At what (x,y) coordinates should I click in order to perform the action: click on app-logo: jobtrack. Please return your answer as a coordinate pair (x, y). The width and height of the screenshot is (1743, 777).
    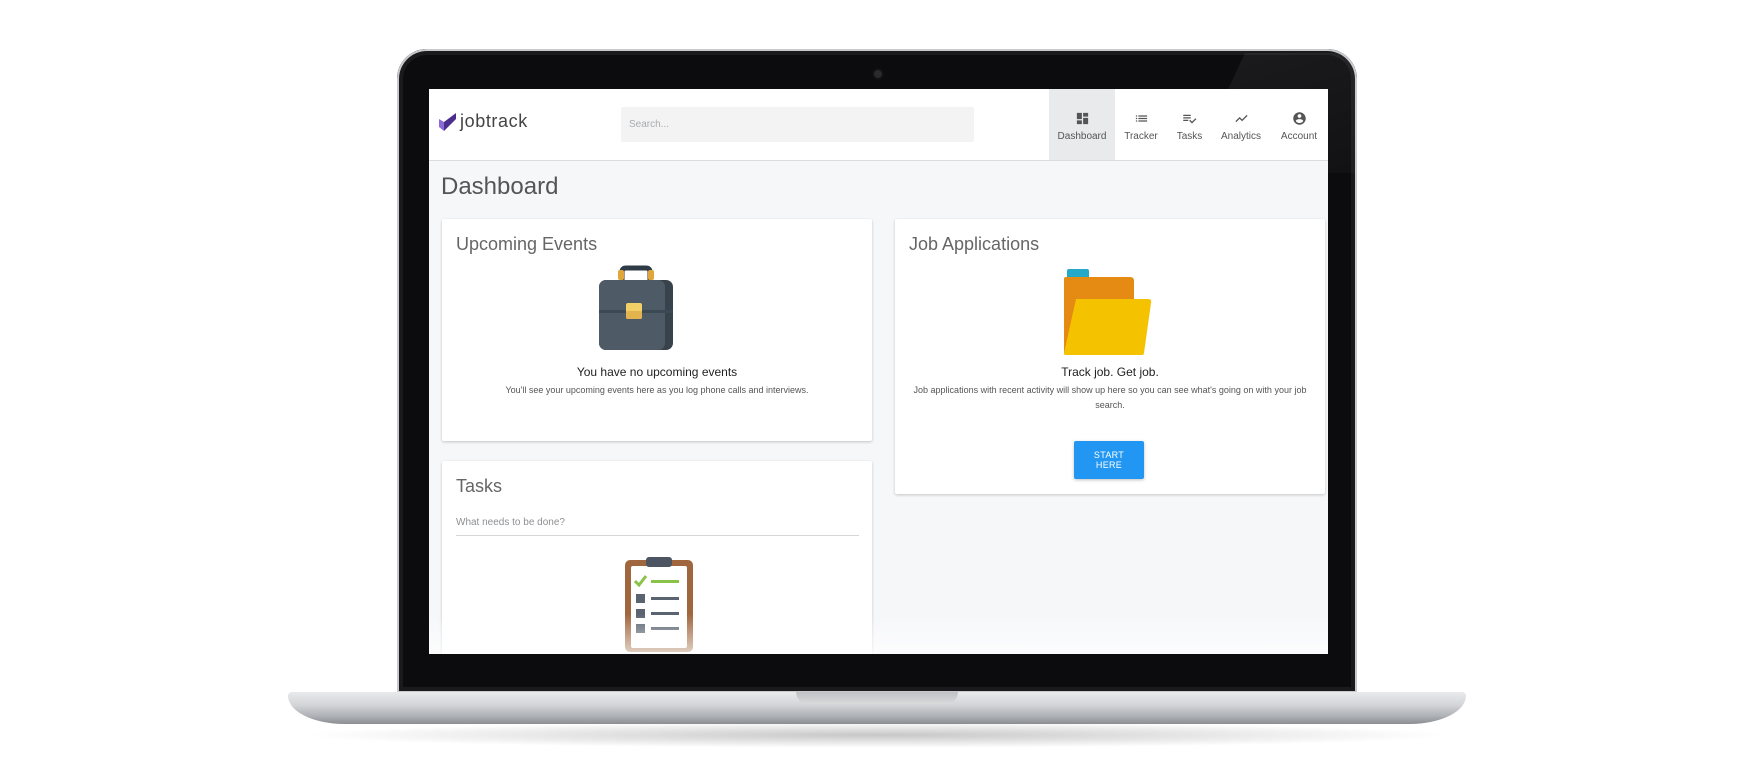
    Looking at the image, I should click on (483, 121).